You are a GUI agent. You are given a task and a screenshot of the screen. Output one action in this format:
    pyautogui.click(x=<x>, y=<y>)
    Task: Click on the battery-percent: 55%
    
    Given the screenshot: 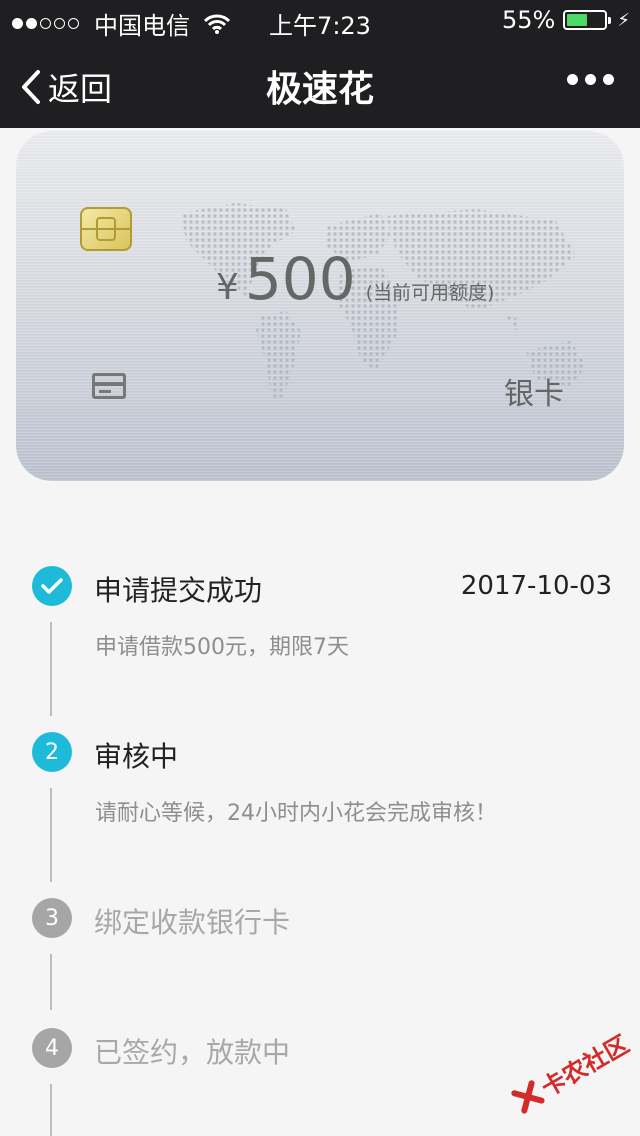 What is the action you would take?
    pyautogui.click(x=529, y=20)
    